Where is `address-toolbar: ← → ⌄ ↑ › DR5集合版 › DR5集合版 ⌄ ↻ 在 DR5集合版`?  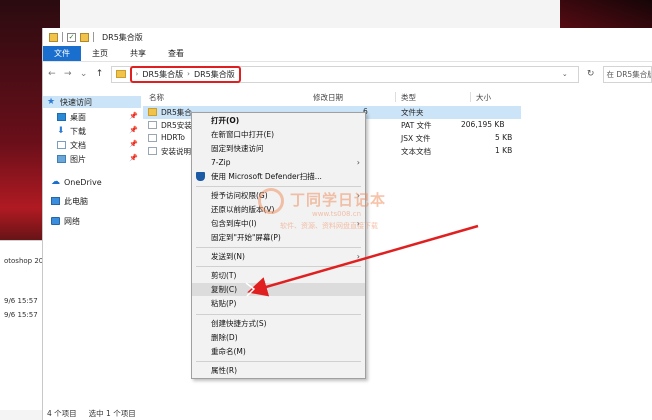
address-toolbar: ← → ⌄ ↑ › DR5集合版 › DR5集合版 ⌄ ↻ 在 DR5集合版 is located at coordinates (347, 74).